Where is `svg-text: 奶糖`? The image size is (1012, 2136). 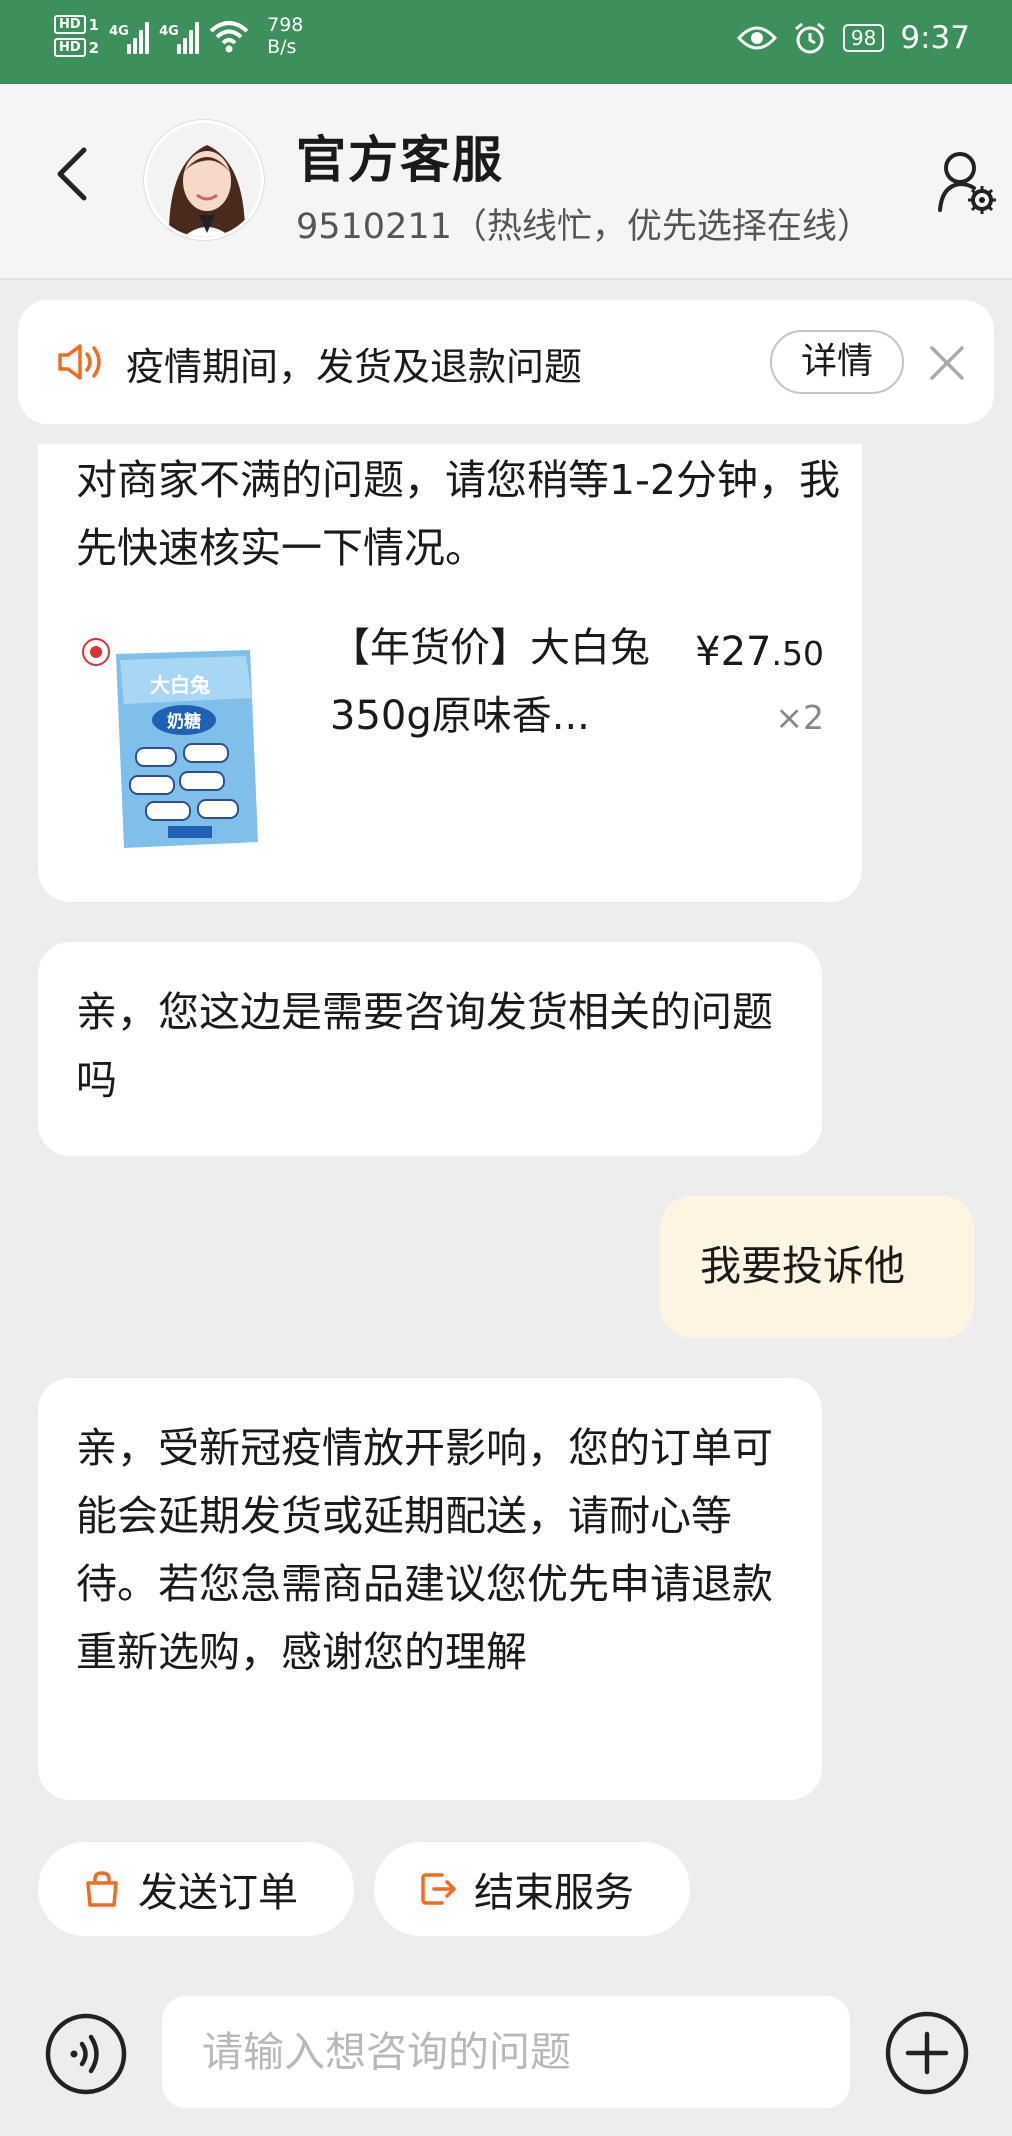 svg-text: 奶糖 is located at coordinates (184, 721).